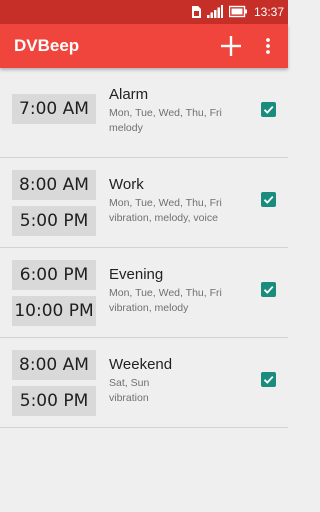 Image resolution: width=320 pixels, height=512 pixels. Describe the element at coordinates (47, 45) in the screenshot. I see `app-title: DVBeep` at that location.